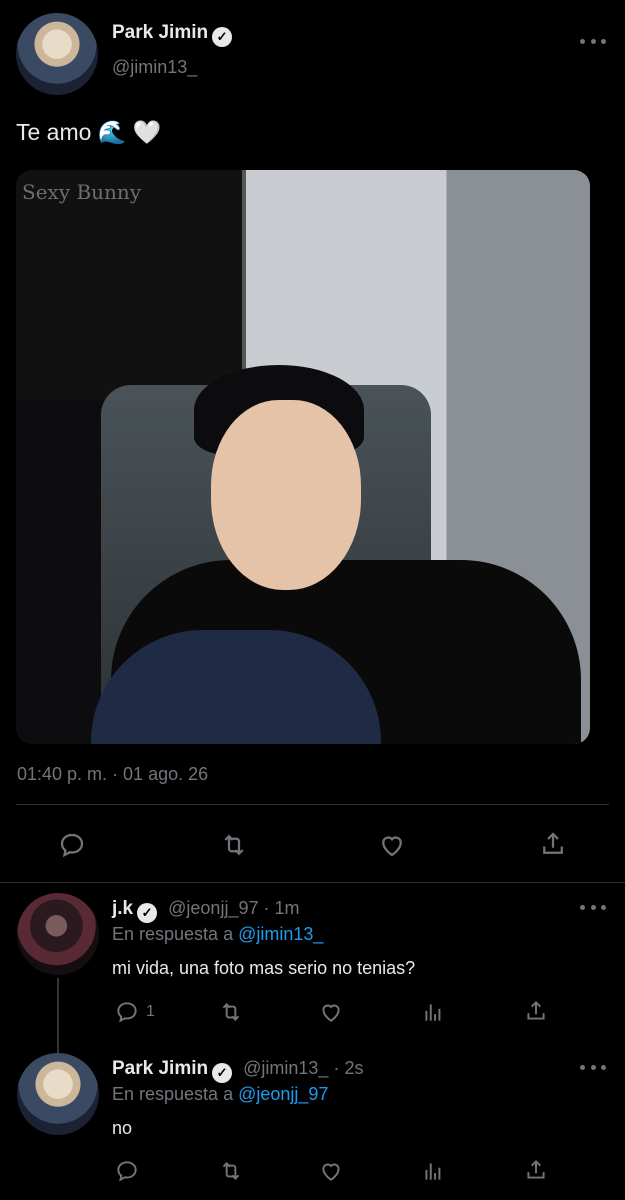  I want to click on photo-face, so click(286, 495).